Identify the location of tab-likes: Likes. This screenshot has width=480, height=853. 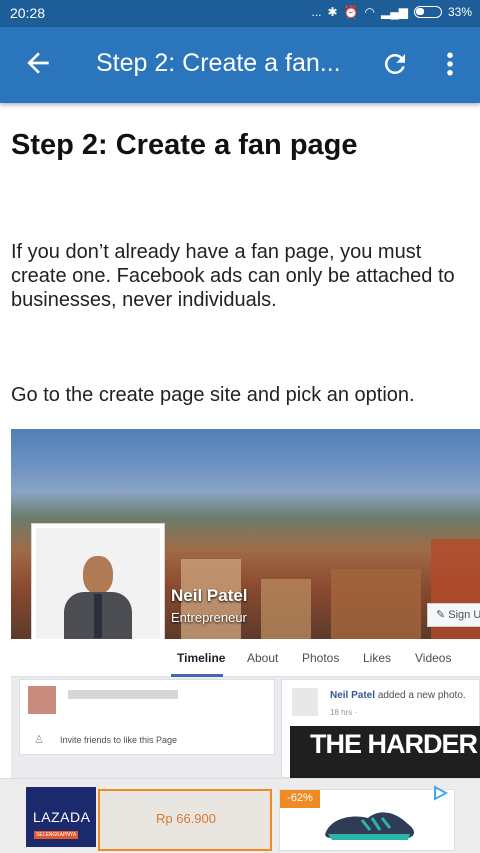
(377, 658).